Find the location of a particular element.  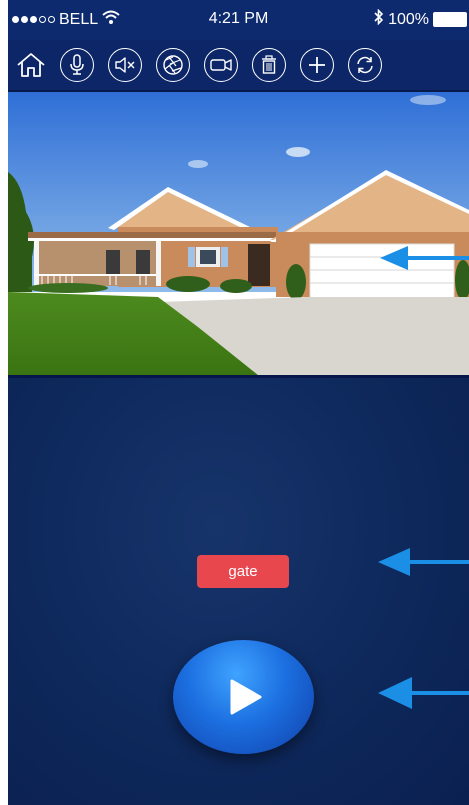

shutter-icon is located at coordinates (173, 65).